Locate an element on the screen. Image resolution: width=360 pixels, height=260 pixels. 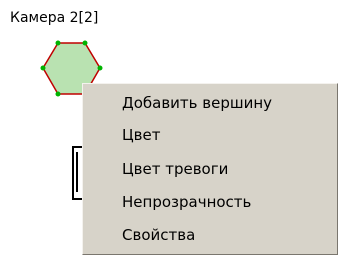
menu-item-properties: Свойства is located at coordinates (210, 235).